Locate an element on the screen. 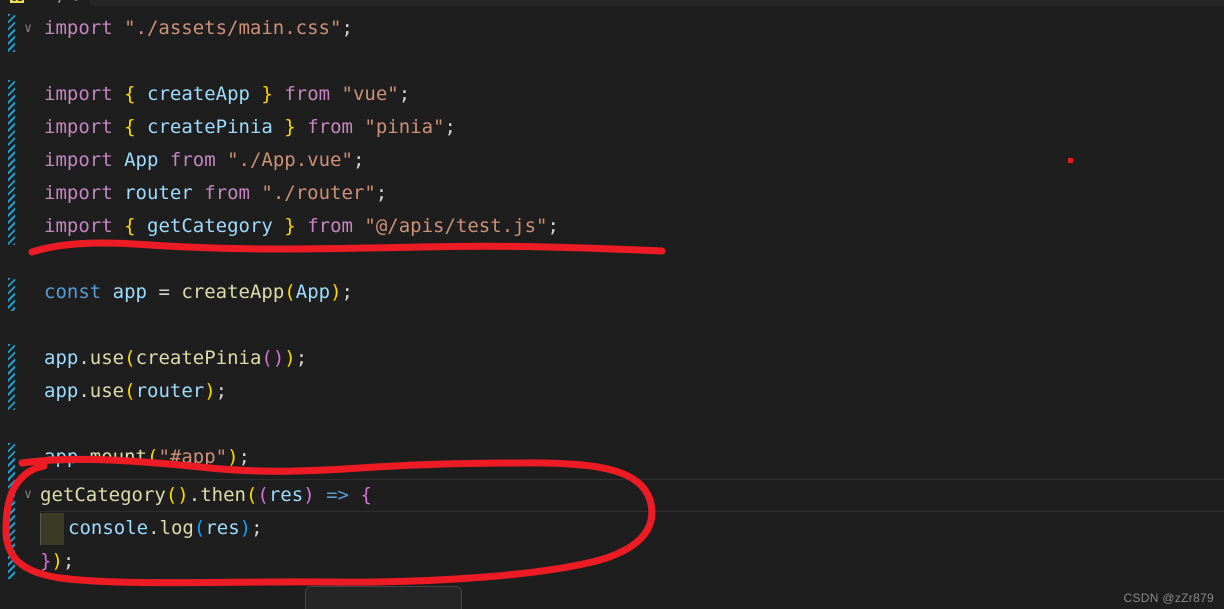  code-line: app.use(router); is located at coordinates (612, 391).